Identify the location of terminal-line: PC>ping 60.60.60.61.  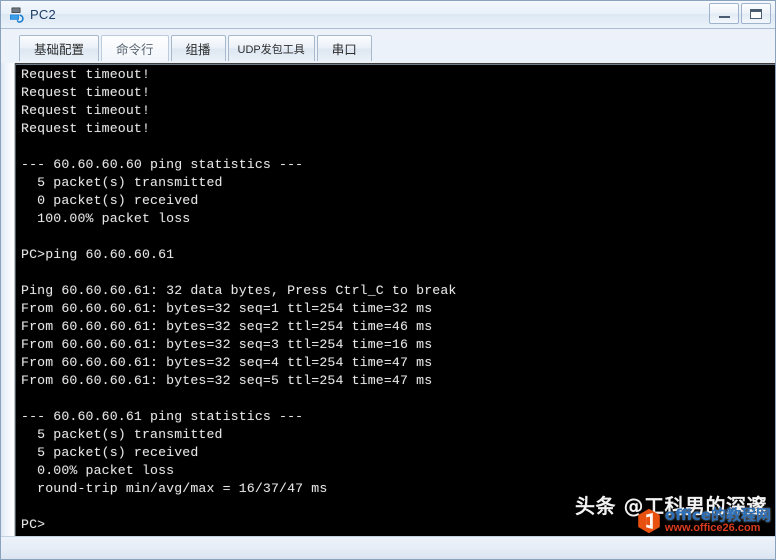
(98, 254).